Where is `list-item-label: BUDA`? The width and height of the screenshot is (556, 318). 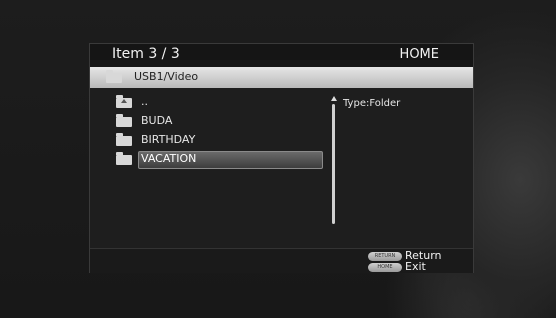 list-item-label: BUDA is located at coordinates (157, 120).